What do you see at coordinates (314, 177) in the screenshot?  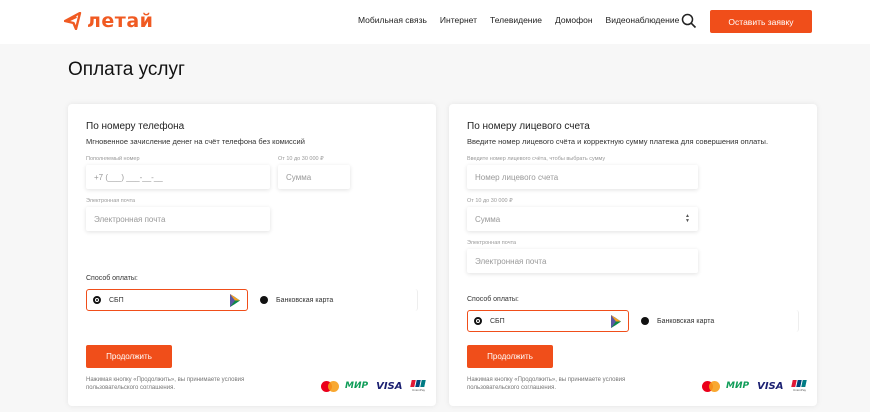 I see `amount-input: Сумма` at bounding box center [314, 177].